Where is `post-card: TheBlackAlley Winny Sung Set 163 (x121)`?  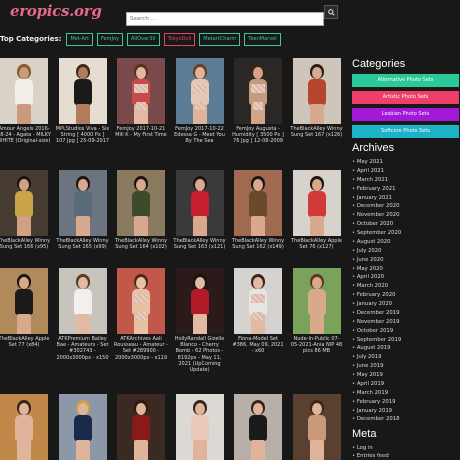 post-card: TheBlackAlley Winny Sung Set 163 (x121) is located at coordinates (199, 210).